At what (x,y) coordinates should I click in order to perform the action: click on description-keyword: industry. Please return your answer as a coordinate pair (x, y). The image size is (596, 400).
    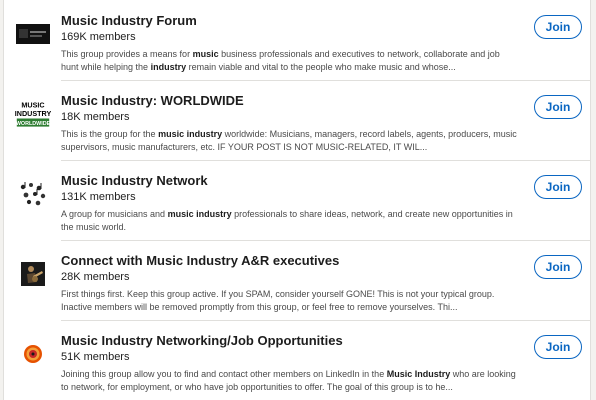
    Looking at the image, I should click on (168, 67).